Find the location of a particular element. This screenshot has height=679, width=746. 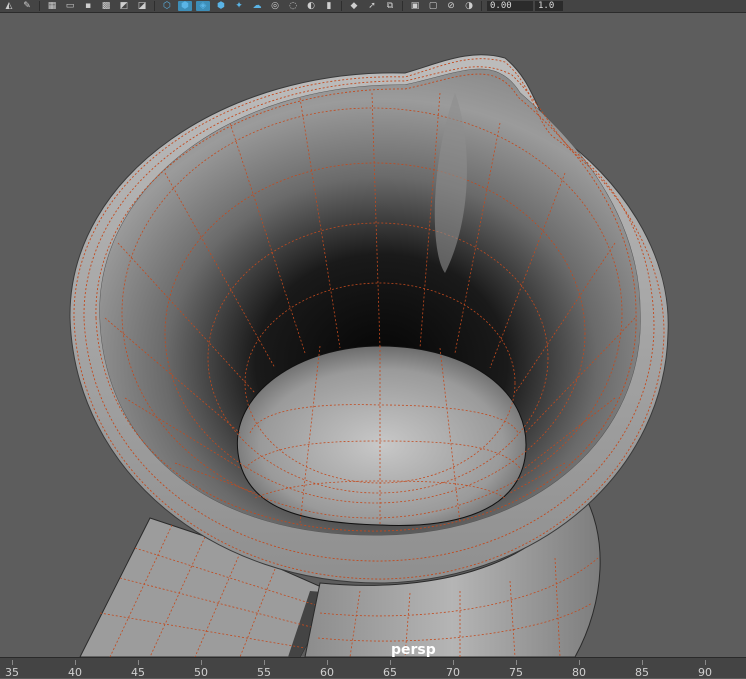

exposure-field: 0.00 is located at coordinates (510, 6).